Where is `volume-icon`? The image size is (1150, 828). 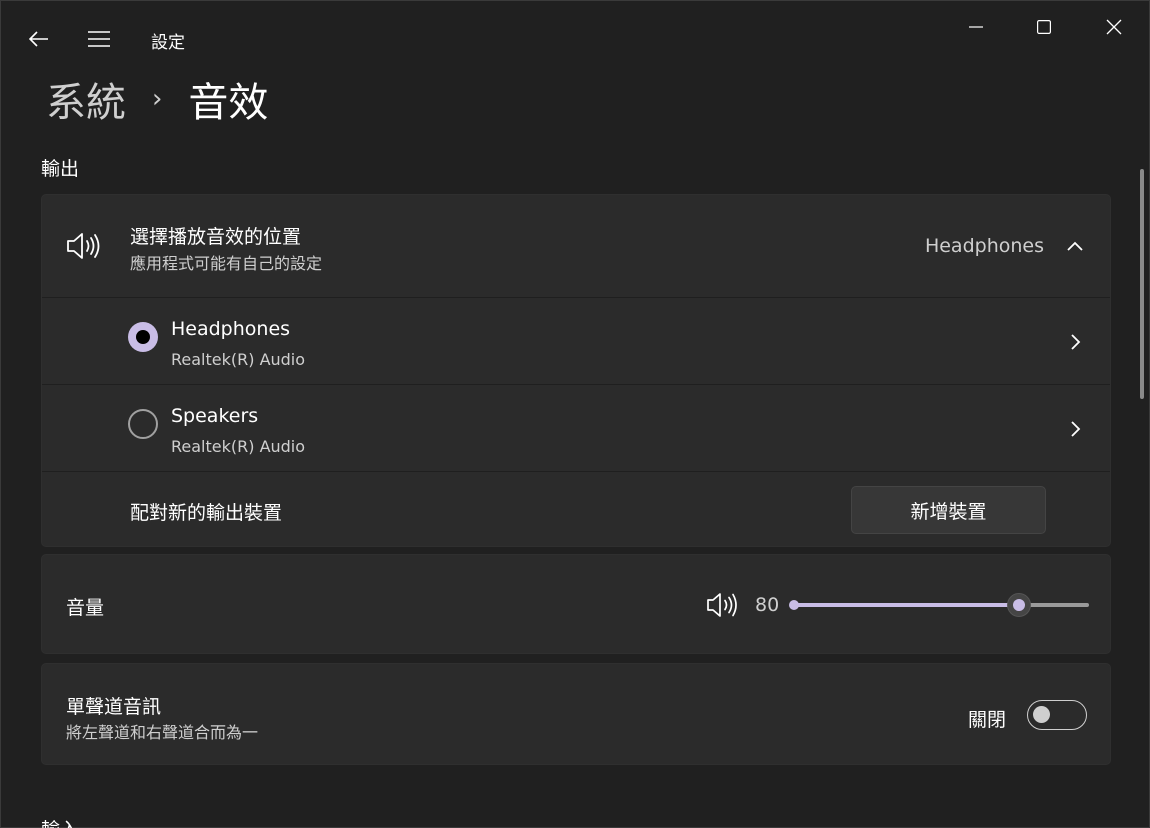
volume-icon is located at coordinates (723, 605).